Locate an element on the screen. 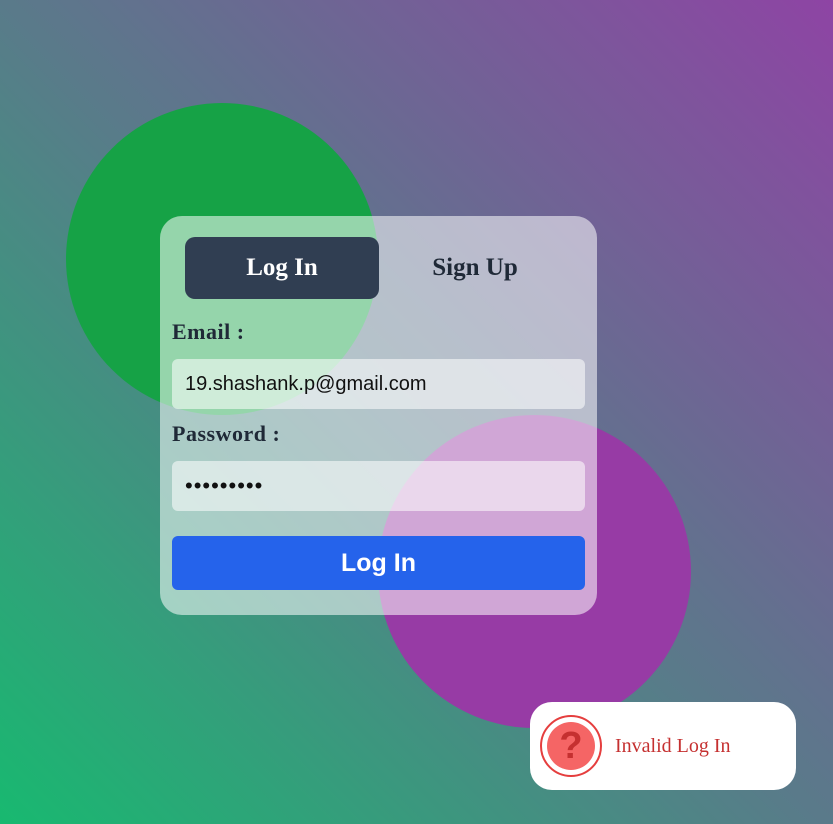  toast-message: Invalid Log In is located at coordinates (673, 745).